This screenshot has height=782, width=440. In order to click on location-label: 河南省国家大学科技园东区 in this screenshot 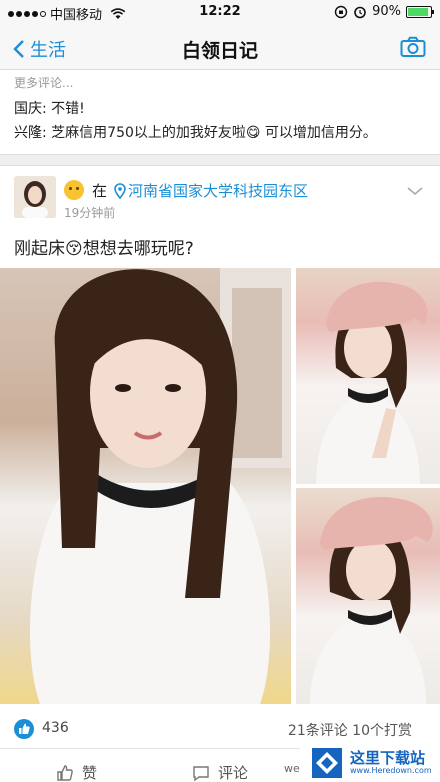, I will do `click(218, 191)`.